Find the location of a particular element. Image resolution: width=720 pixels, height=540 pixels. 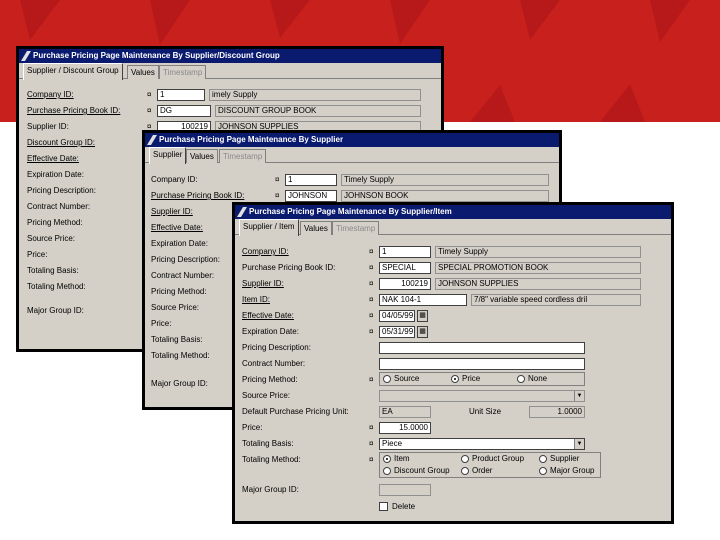

delete-label: Delete is located at coordinates (404, 506).